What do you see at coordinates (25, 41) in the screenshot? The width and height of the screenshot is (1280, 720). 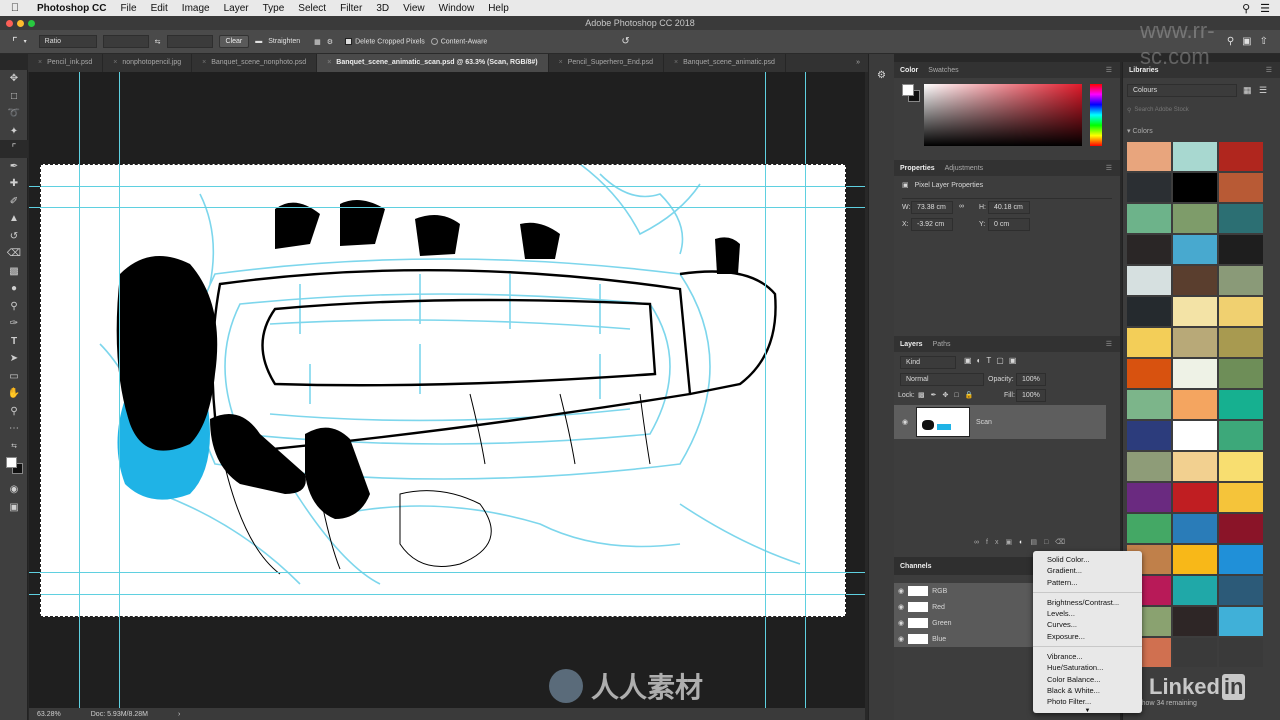 I see `chevron-down-icon: ▾` at bounding box center [25, 41].